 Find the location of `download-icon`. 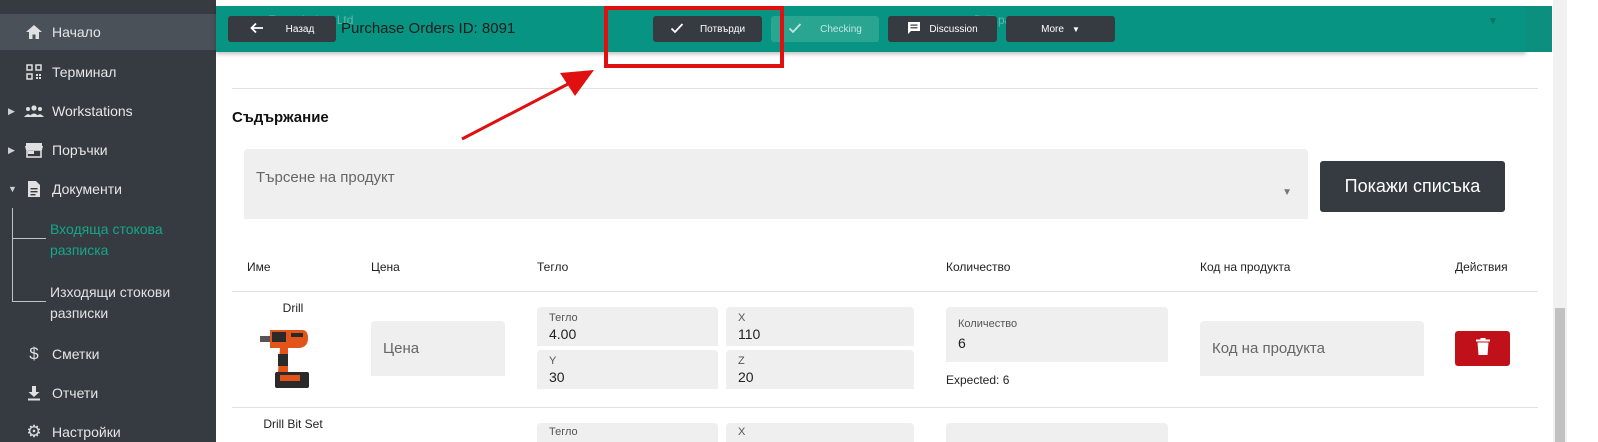

download-icon is located at coordinates (34, 393).